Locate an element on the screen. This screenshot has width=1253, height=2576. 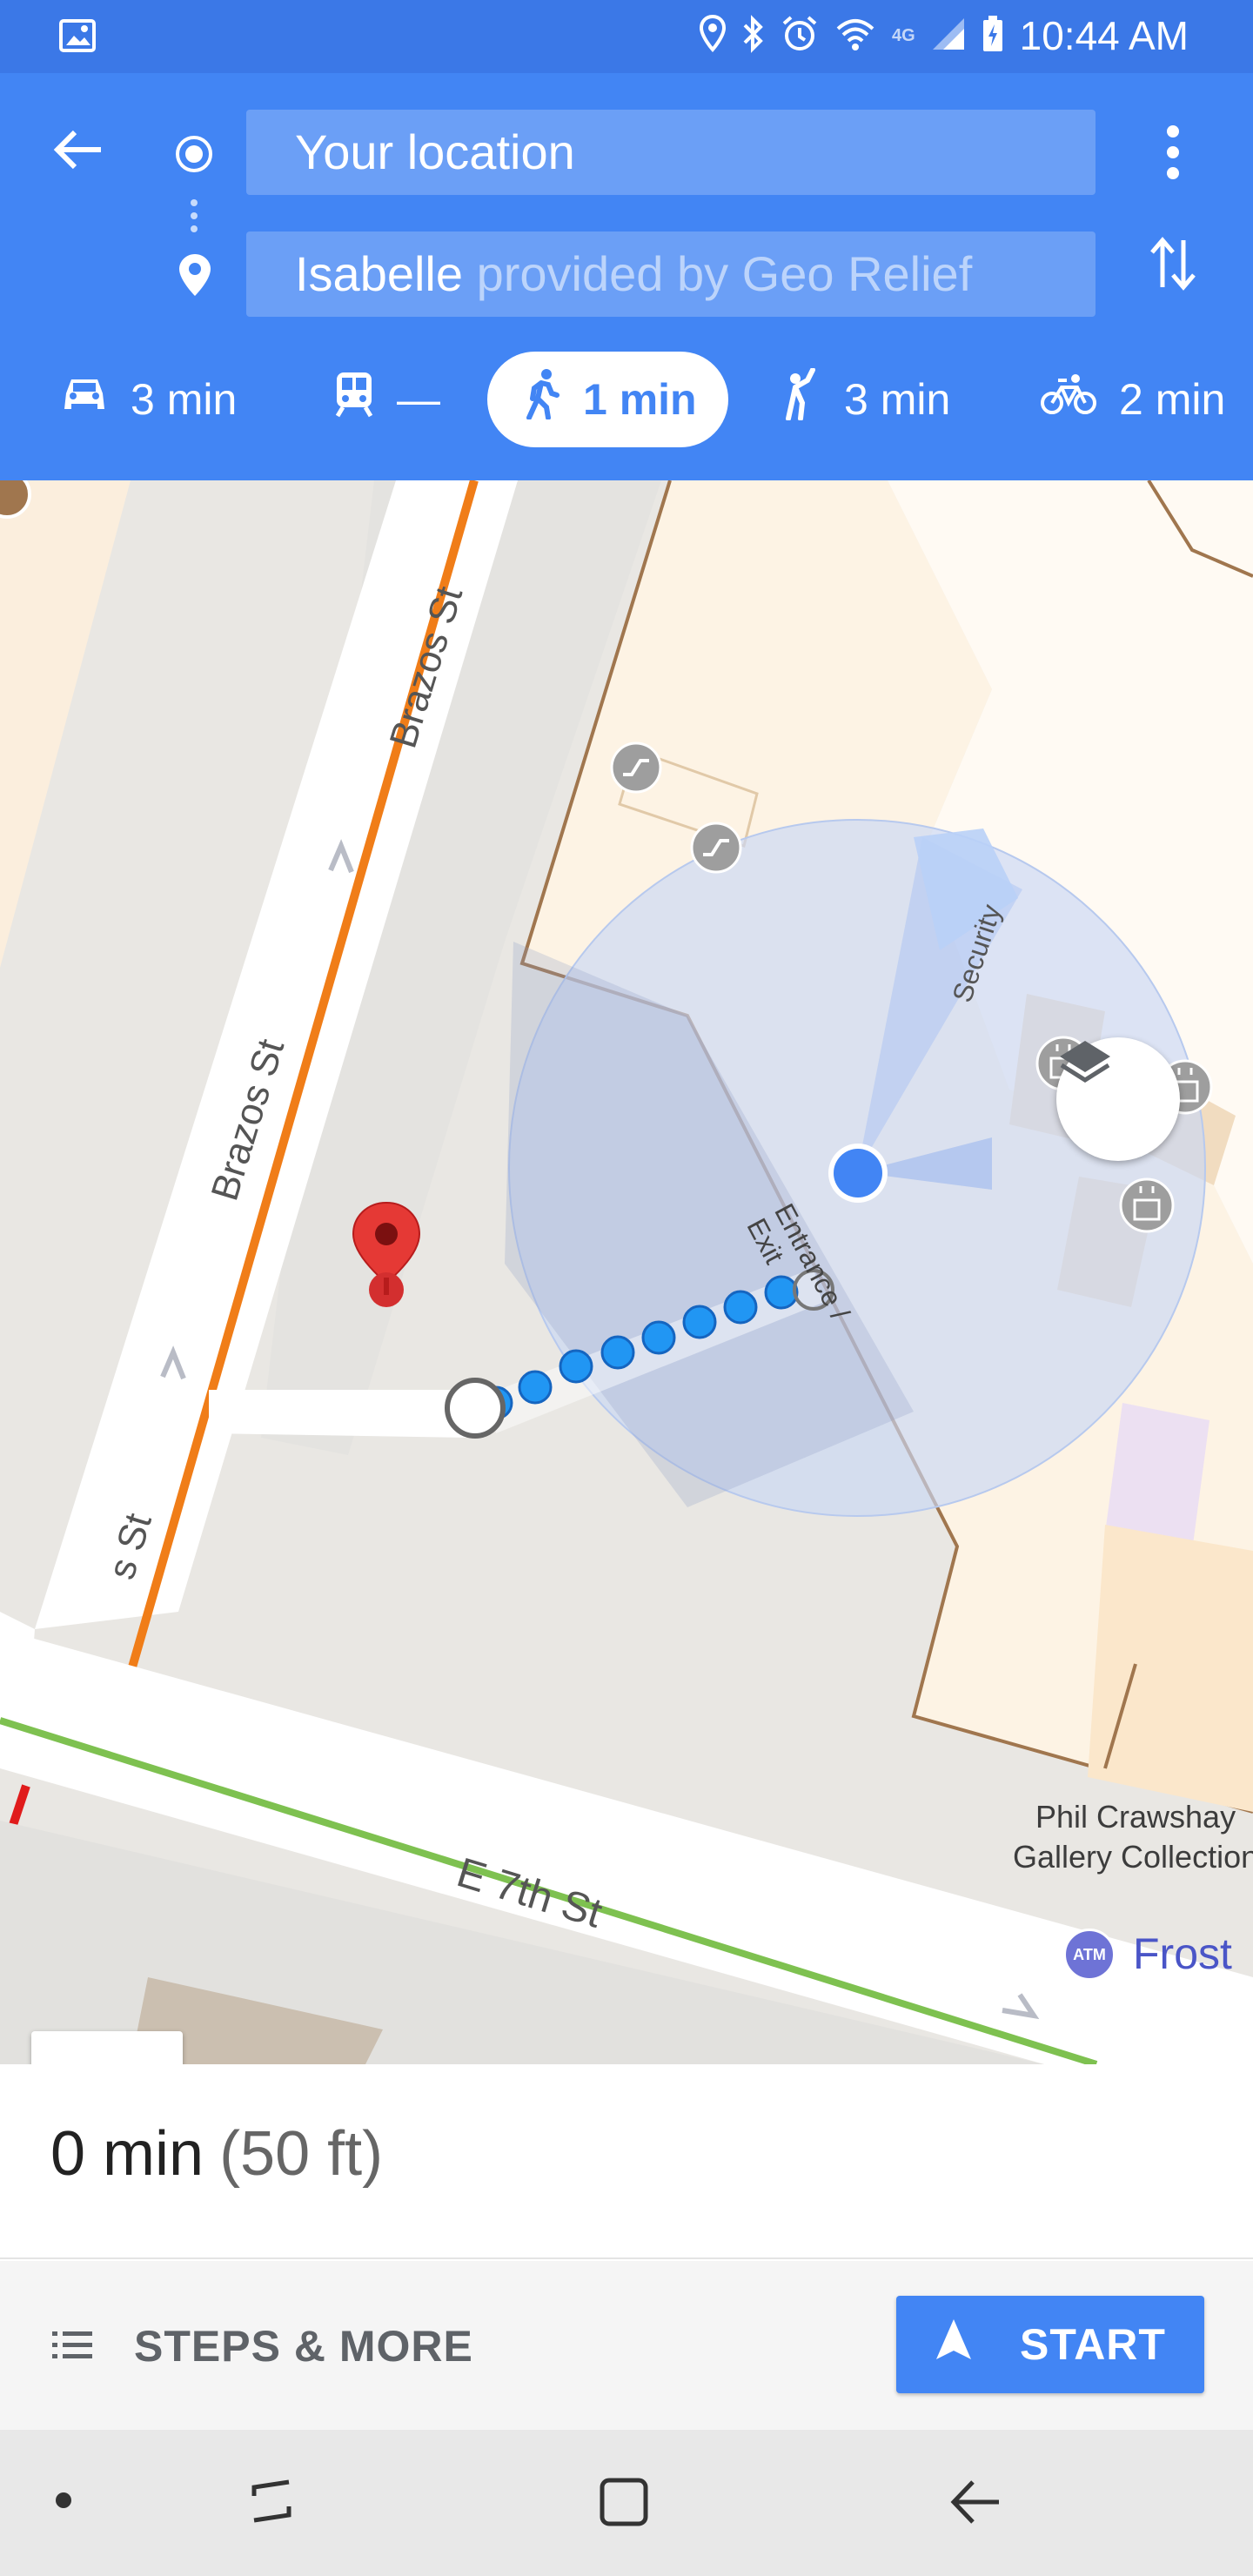
travel-mode-tabs: 3 min — 1 min 3 min 2 min is located at coordinates (626, 400).